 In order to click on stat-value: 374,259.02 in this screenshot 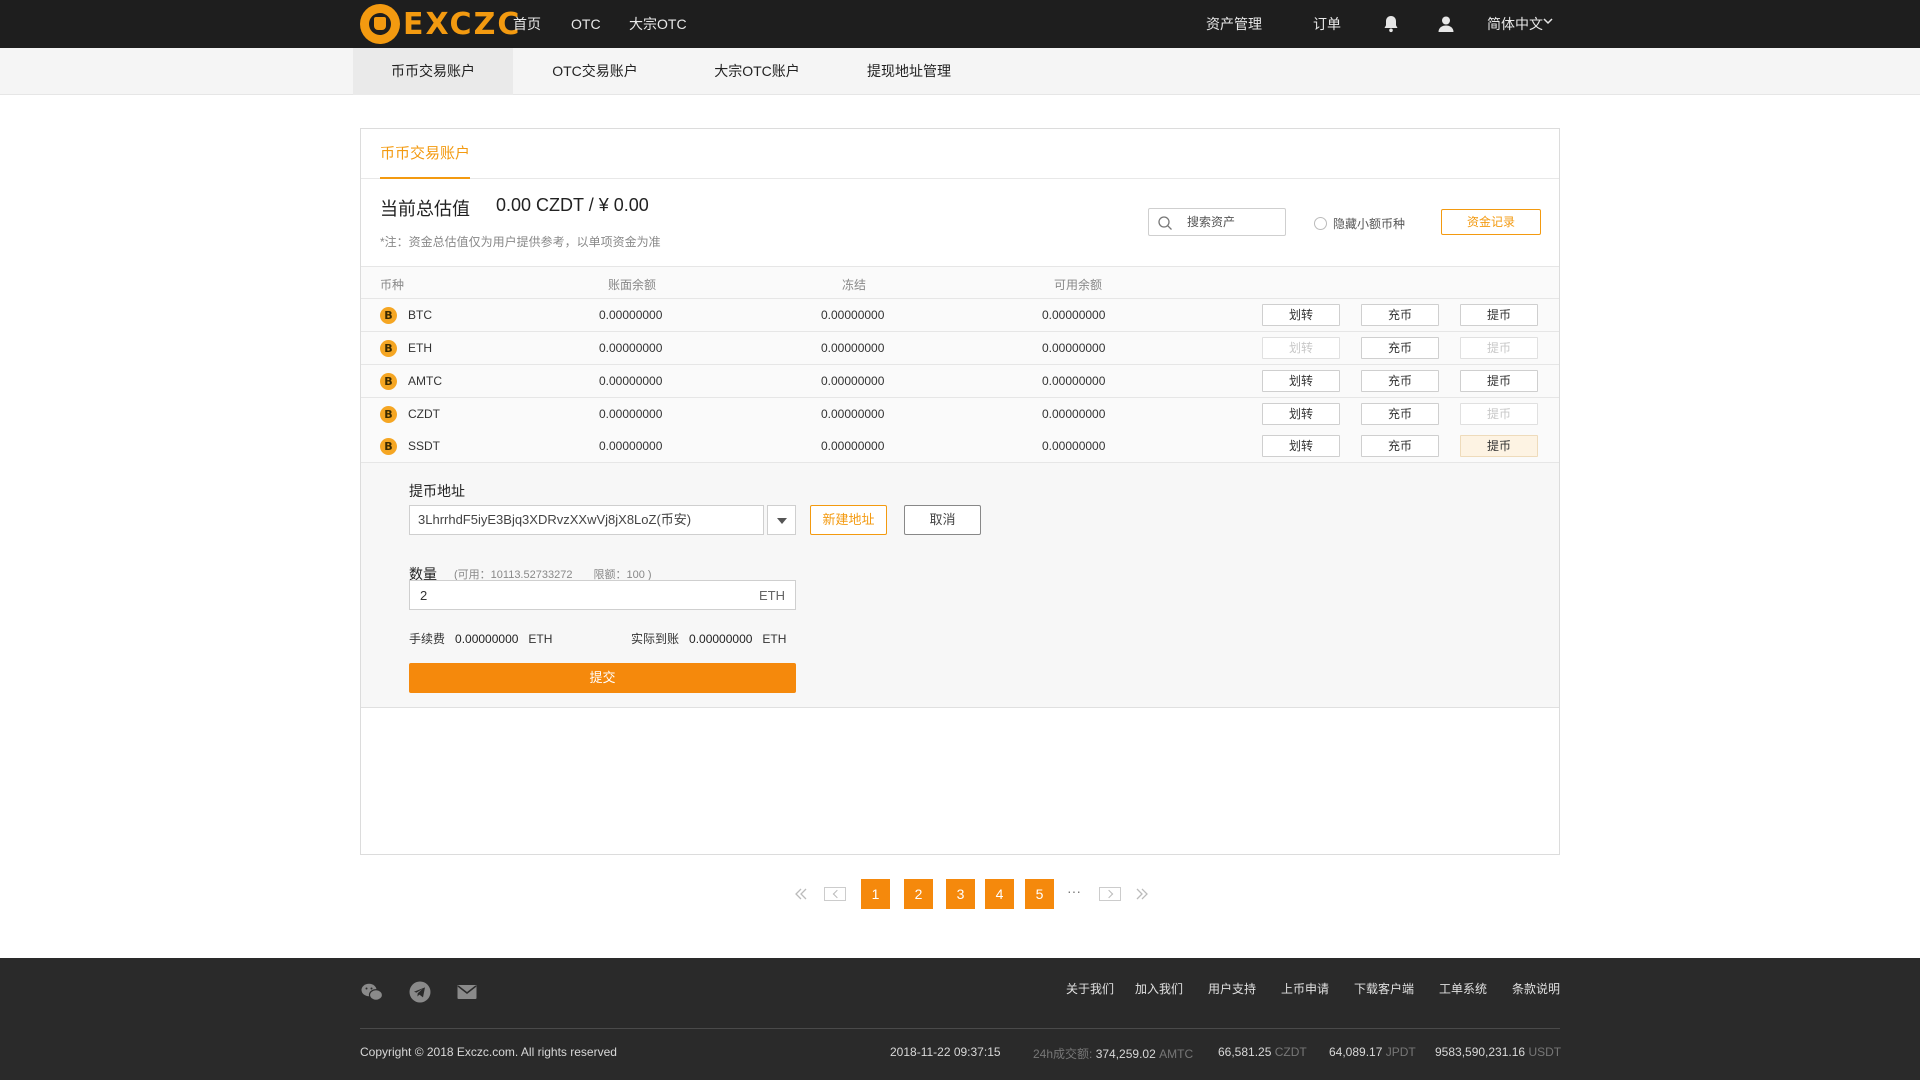, I will do `click(1125, 1054)`.